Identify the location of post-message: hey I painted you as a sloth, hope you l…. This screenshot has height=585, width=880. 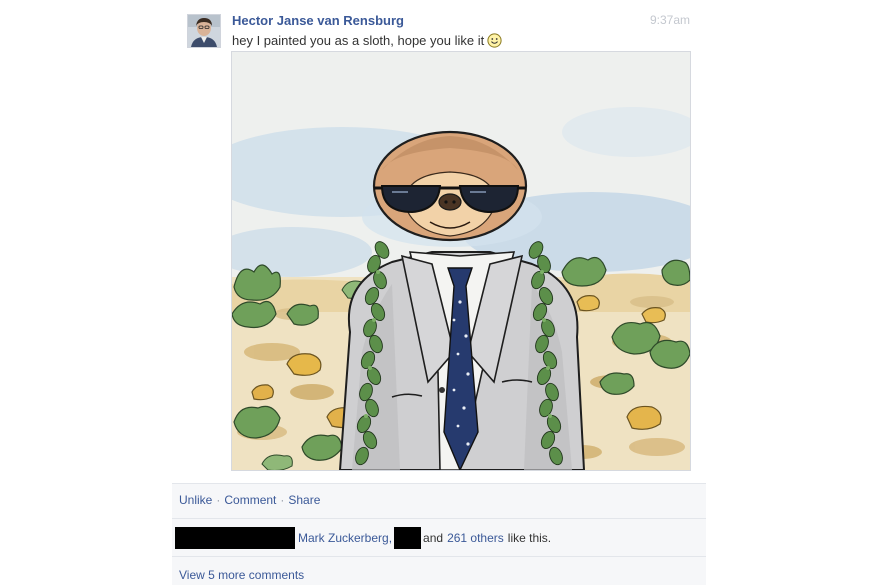
(367, 42).